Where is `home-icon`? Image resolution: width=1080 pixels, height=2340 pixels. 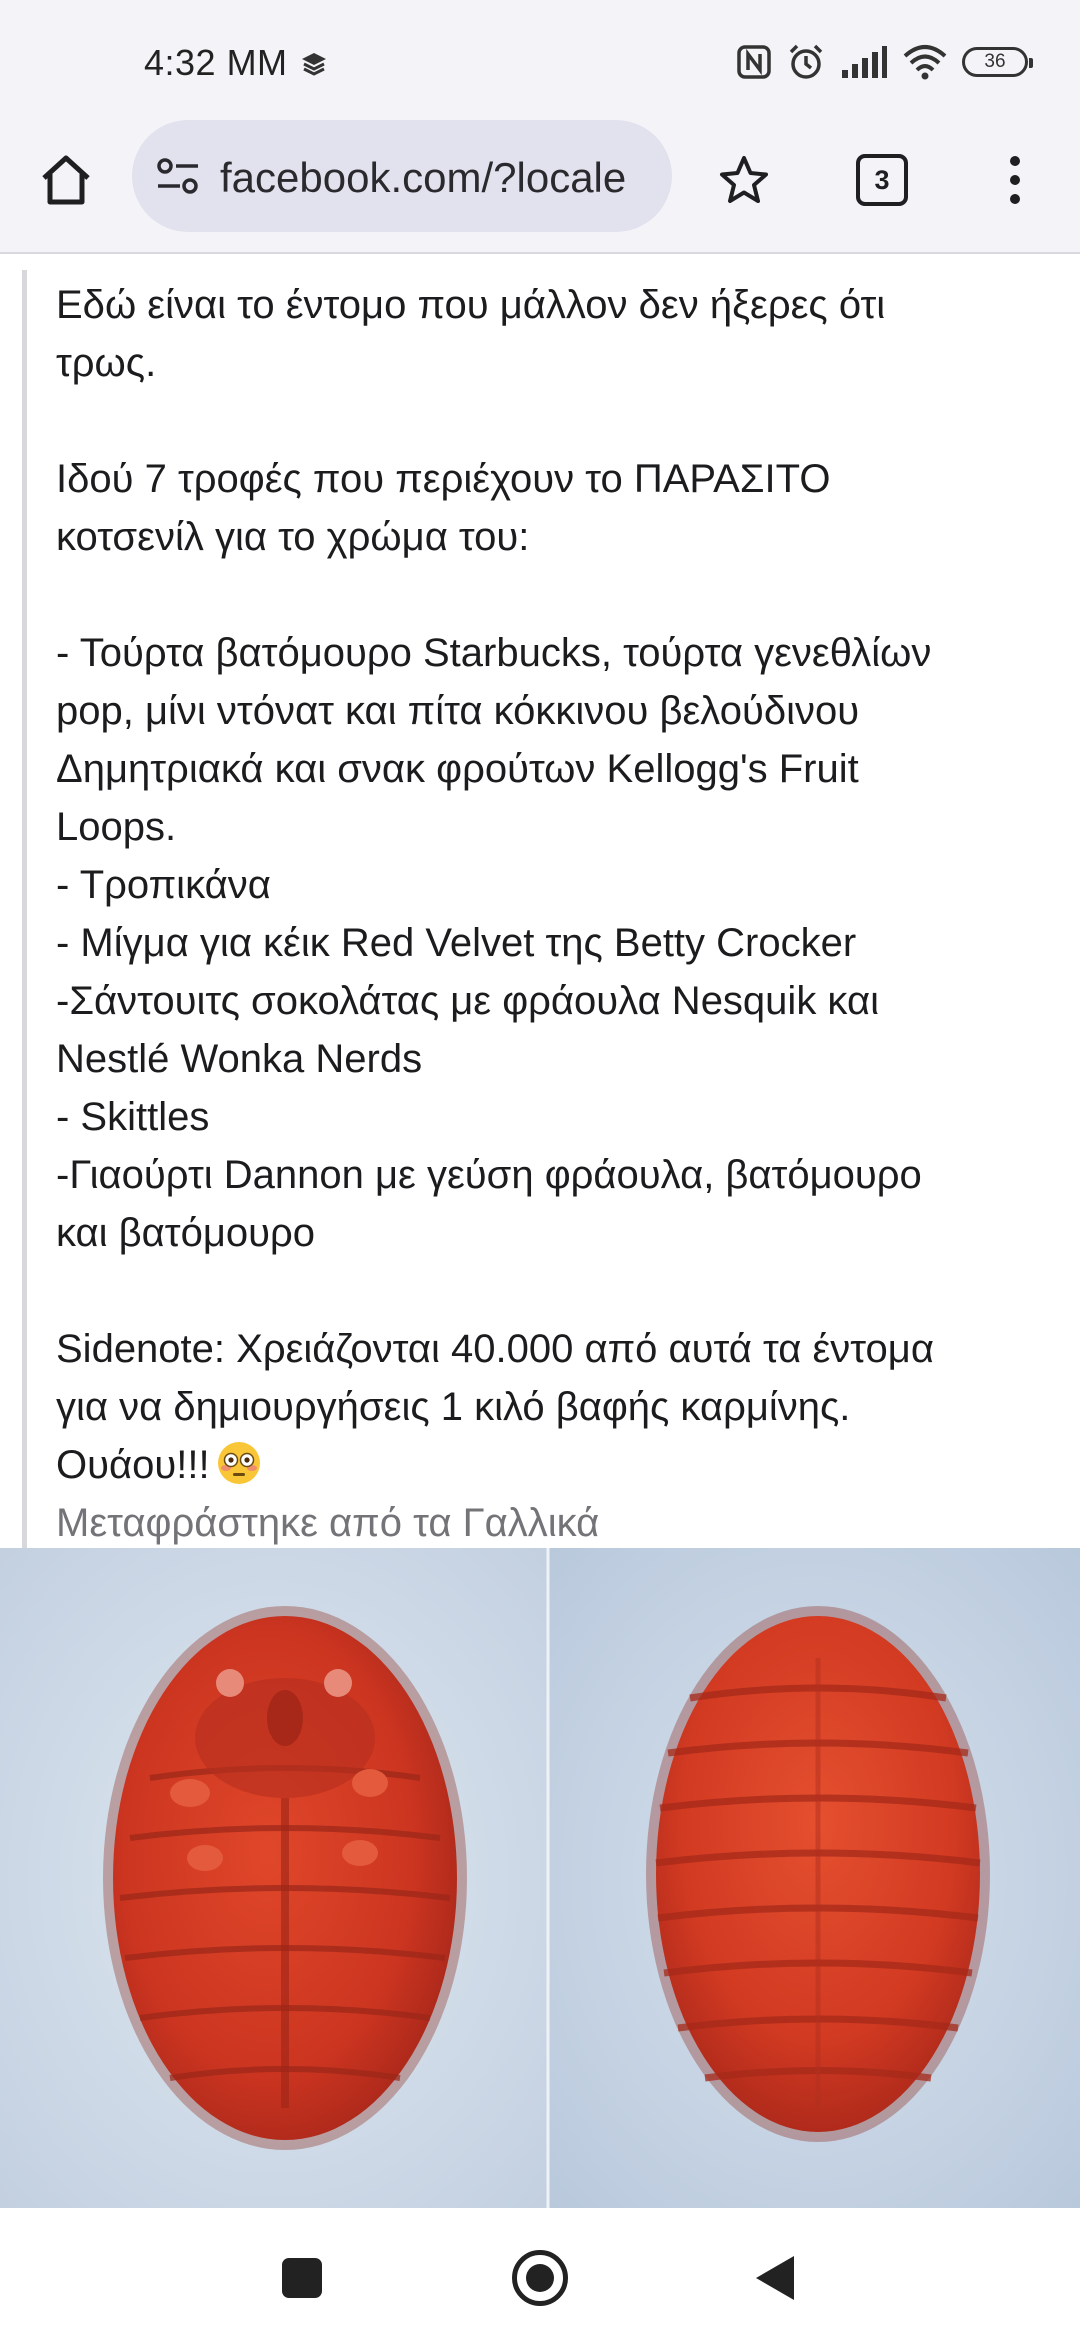
home-icon is located at coordinates (66, 180).